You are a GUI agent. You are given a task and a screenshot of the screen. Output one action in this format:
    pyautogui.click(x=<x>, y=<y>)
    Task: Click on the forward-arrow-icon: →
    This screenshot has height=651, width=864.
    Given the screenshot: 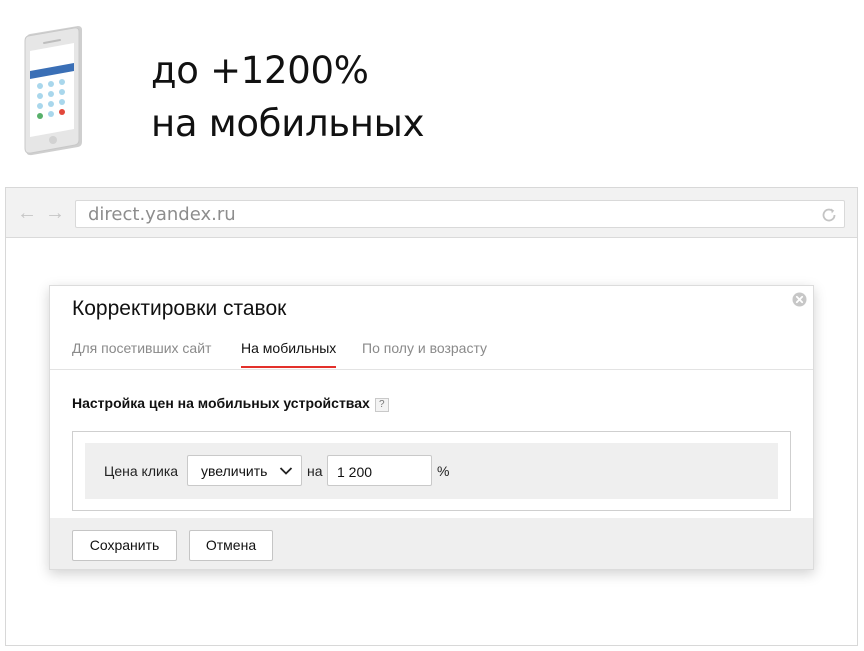 What is the action you would take?
    pyautogui.click(x=55, y=213)
    